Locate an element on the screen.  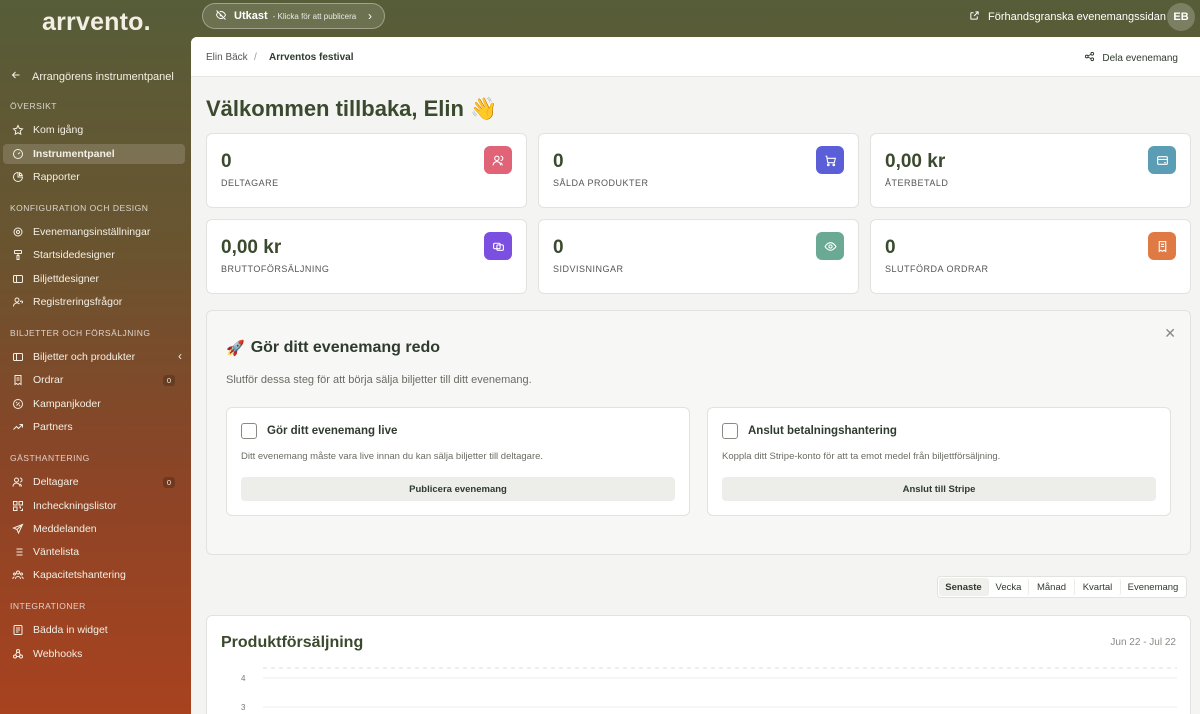
preview-event-page-link: Förhandsgranska evenemangssidan is located at coordinates (1067, 17).